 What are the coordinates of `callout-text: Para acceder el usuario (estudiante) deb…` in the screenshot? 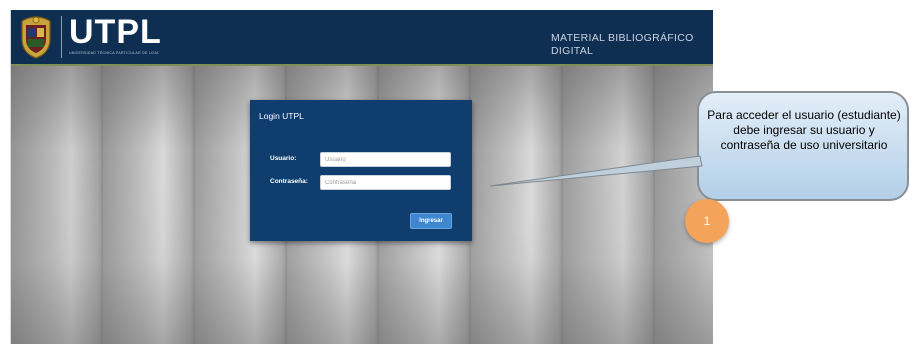 It's located at (804, 130).